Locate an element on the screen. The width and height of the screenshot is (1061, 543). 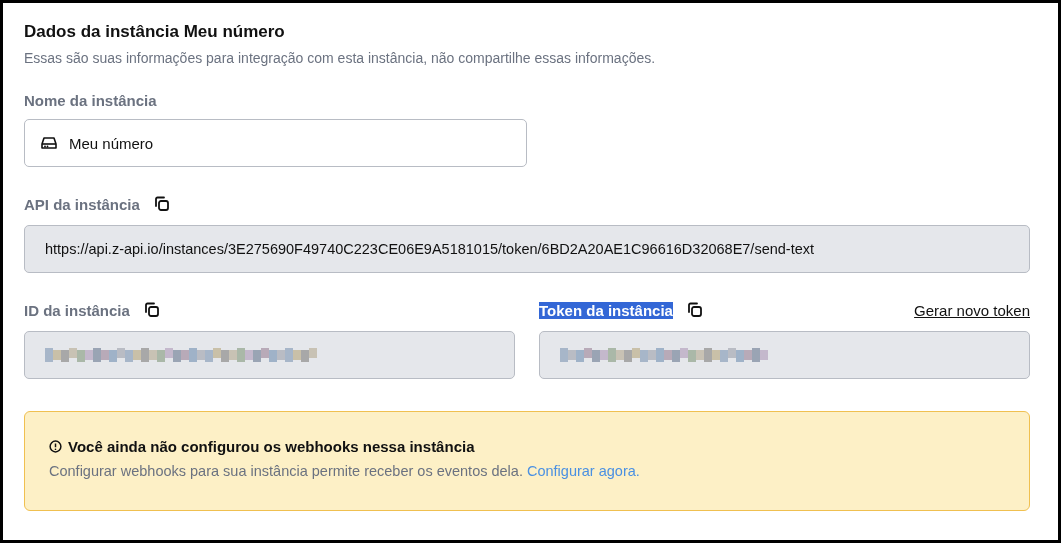
drive-icon is located at coordinates (49, 143).